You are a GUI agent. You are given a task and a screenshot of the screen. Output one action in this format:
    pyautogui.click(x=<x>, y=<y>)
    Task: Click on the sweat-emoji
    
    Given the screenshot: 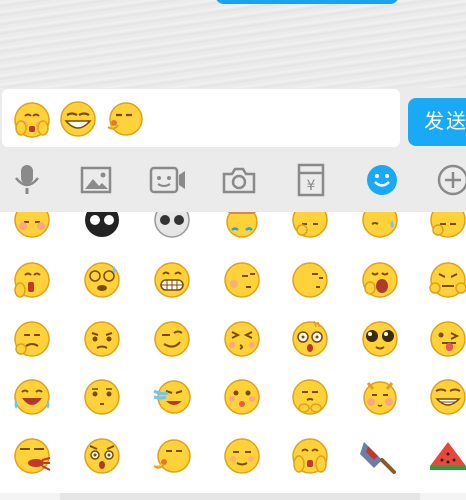 What is the action you would take?
    pyautogui.click(x=380, y=226)
    